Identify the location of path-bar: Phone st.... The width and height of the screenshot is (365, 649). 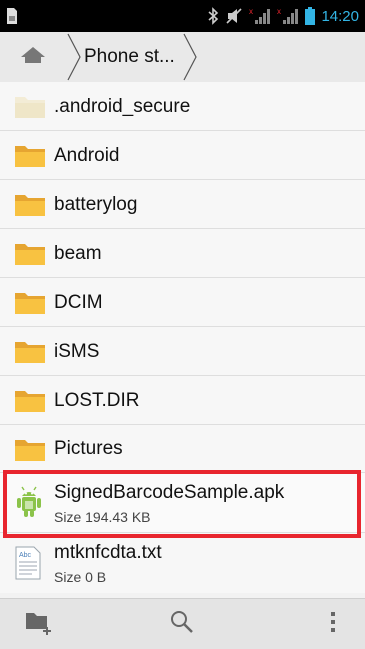
(182, 57).